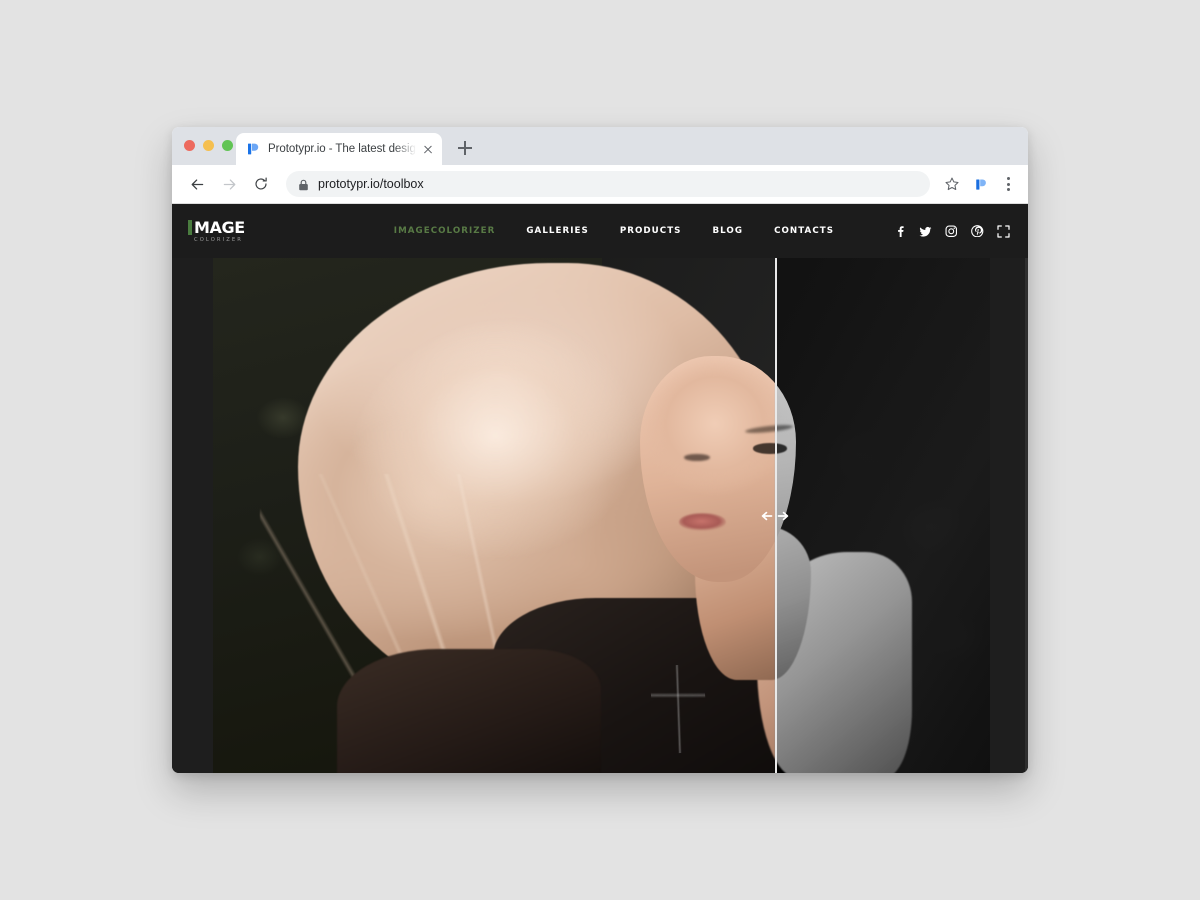 Image resolution: width=1200 pixels, height=900 pixels. I want to click on logo-accent-bar-icon, so click(190, 228).